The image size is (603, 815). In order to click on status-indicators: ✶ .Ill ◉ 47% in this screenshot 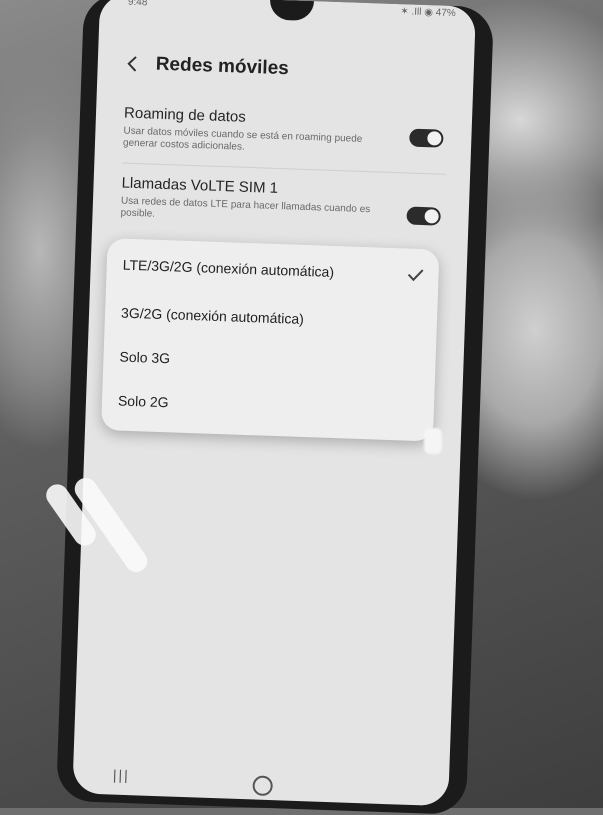, I will do `click(428, 13)`.